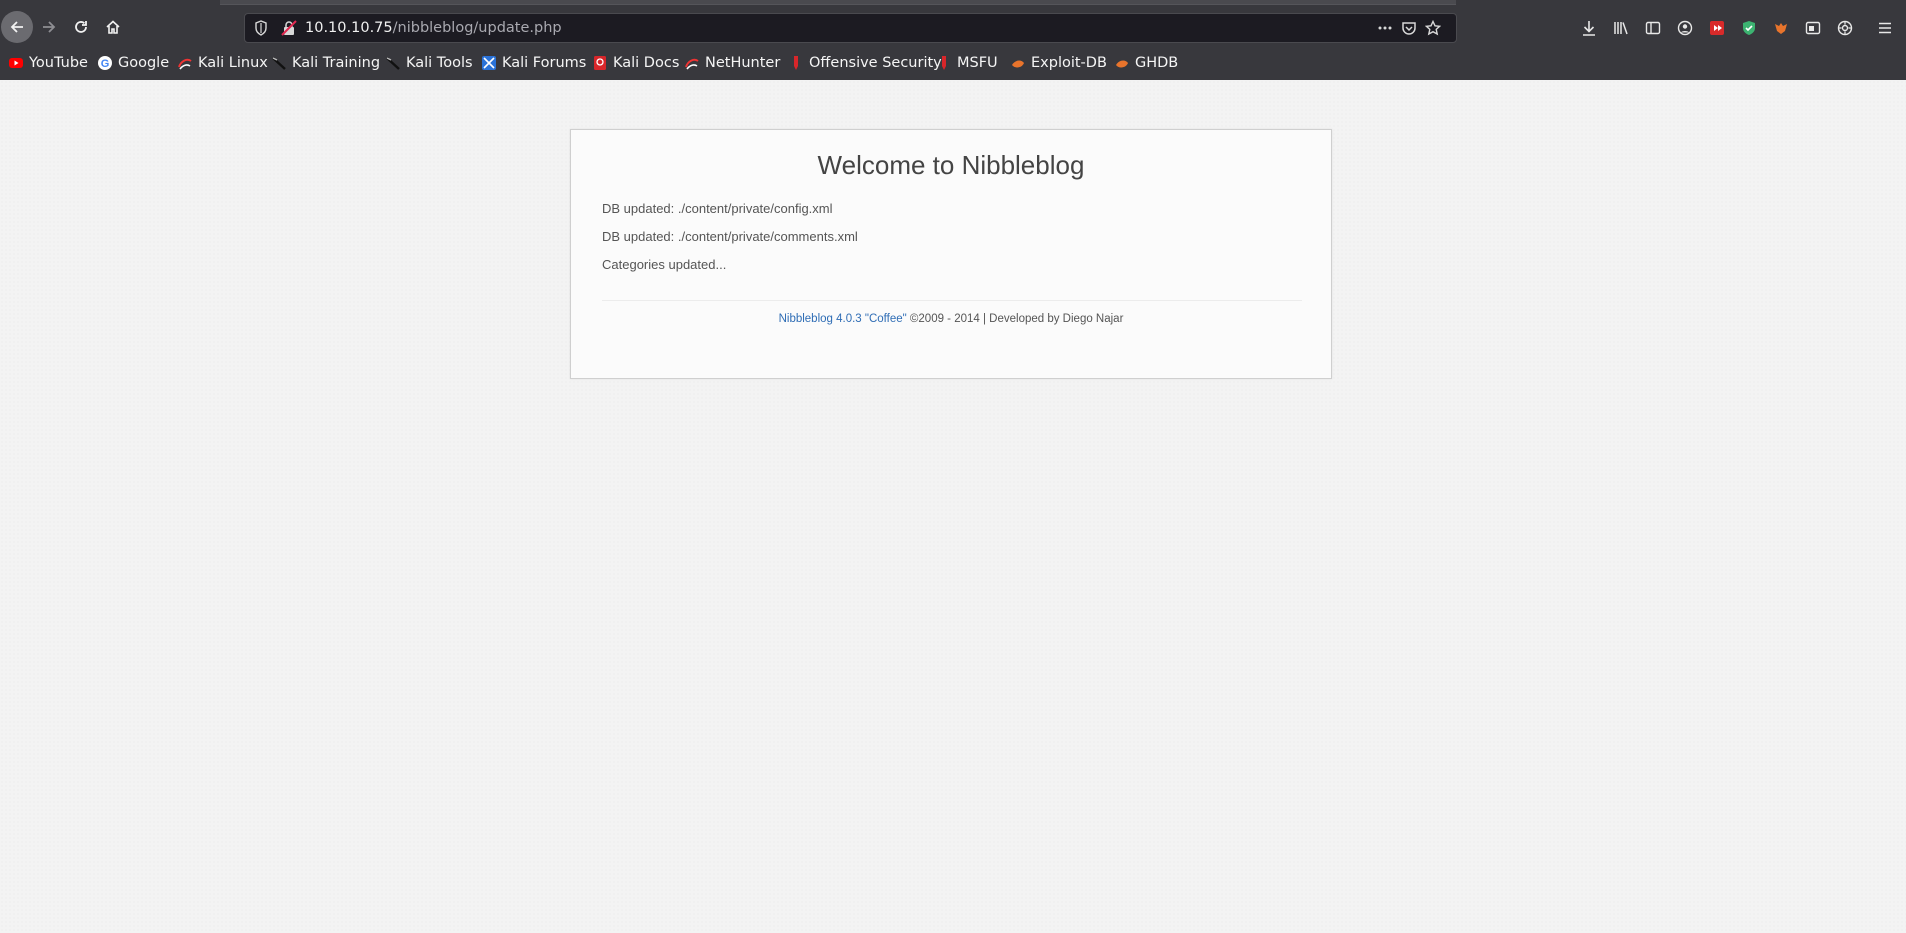  Describe the element at coordinates (1157, 63) in the screenshot. I see `bookmark-label: GHDB` at that location.